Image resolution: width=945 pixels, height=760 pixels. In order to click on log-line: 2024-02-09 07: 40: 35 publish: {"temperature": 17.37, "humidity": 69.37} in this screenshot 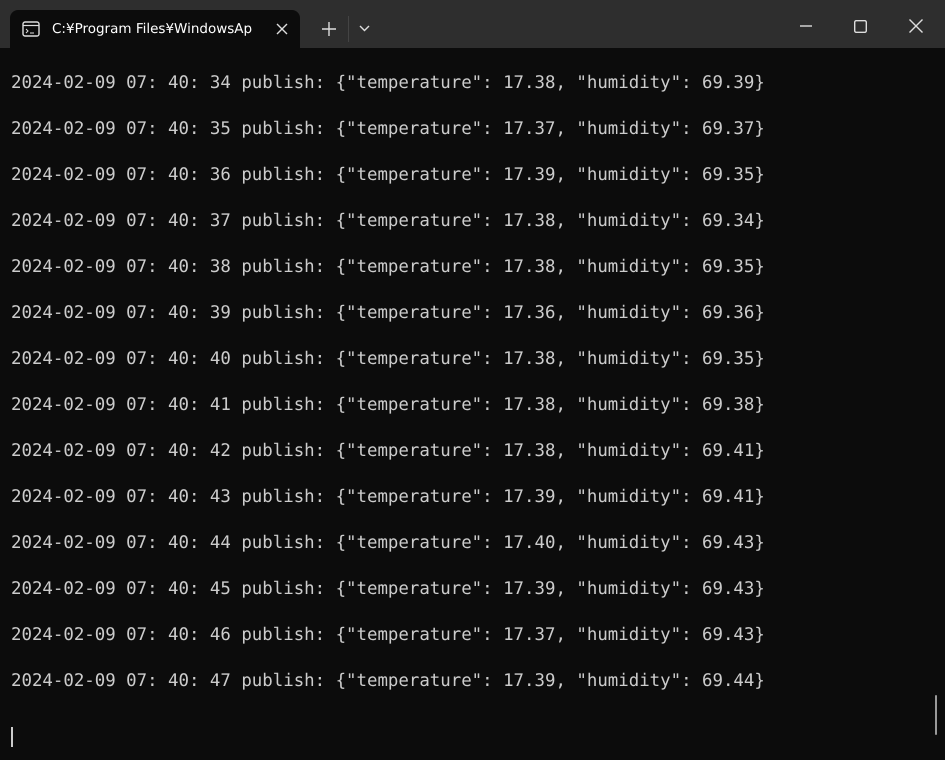, I will do `click(388, 129)`.